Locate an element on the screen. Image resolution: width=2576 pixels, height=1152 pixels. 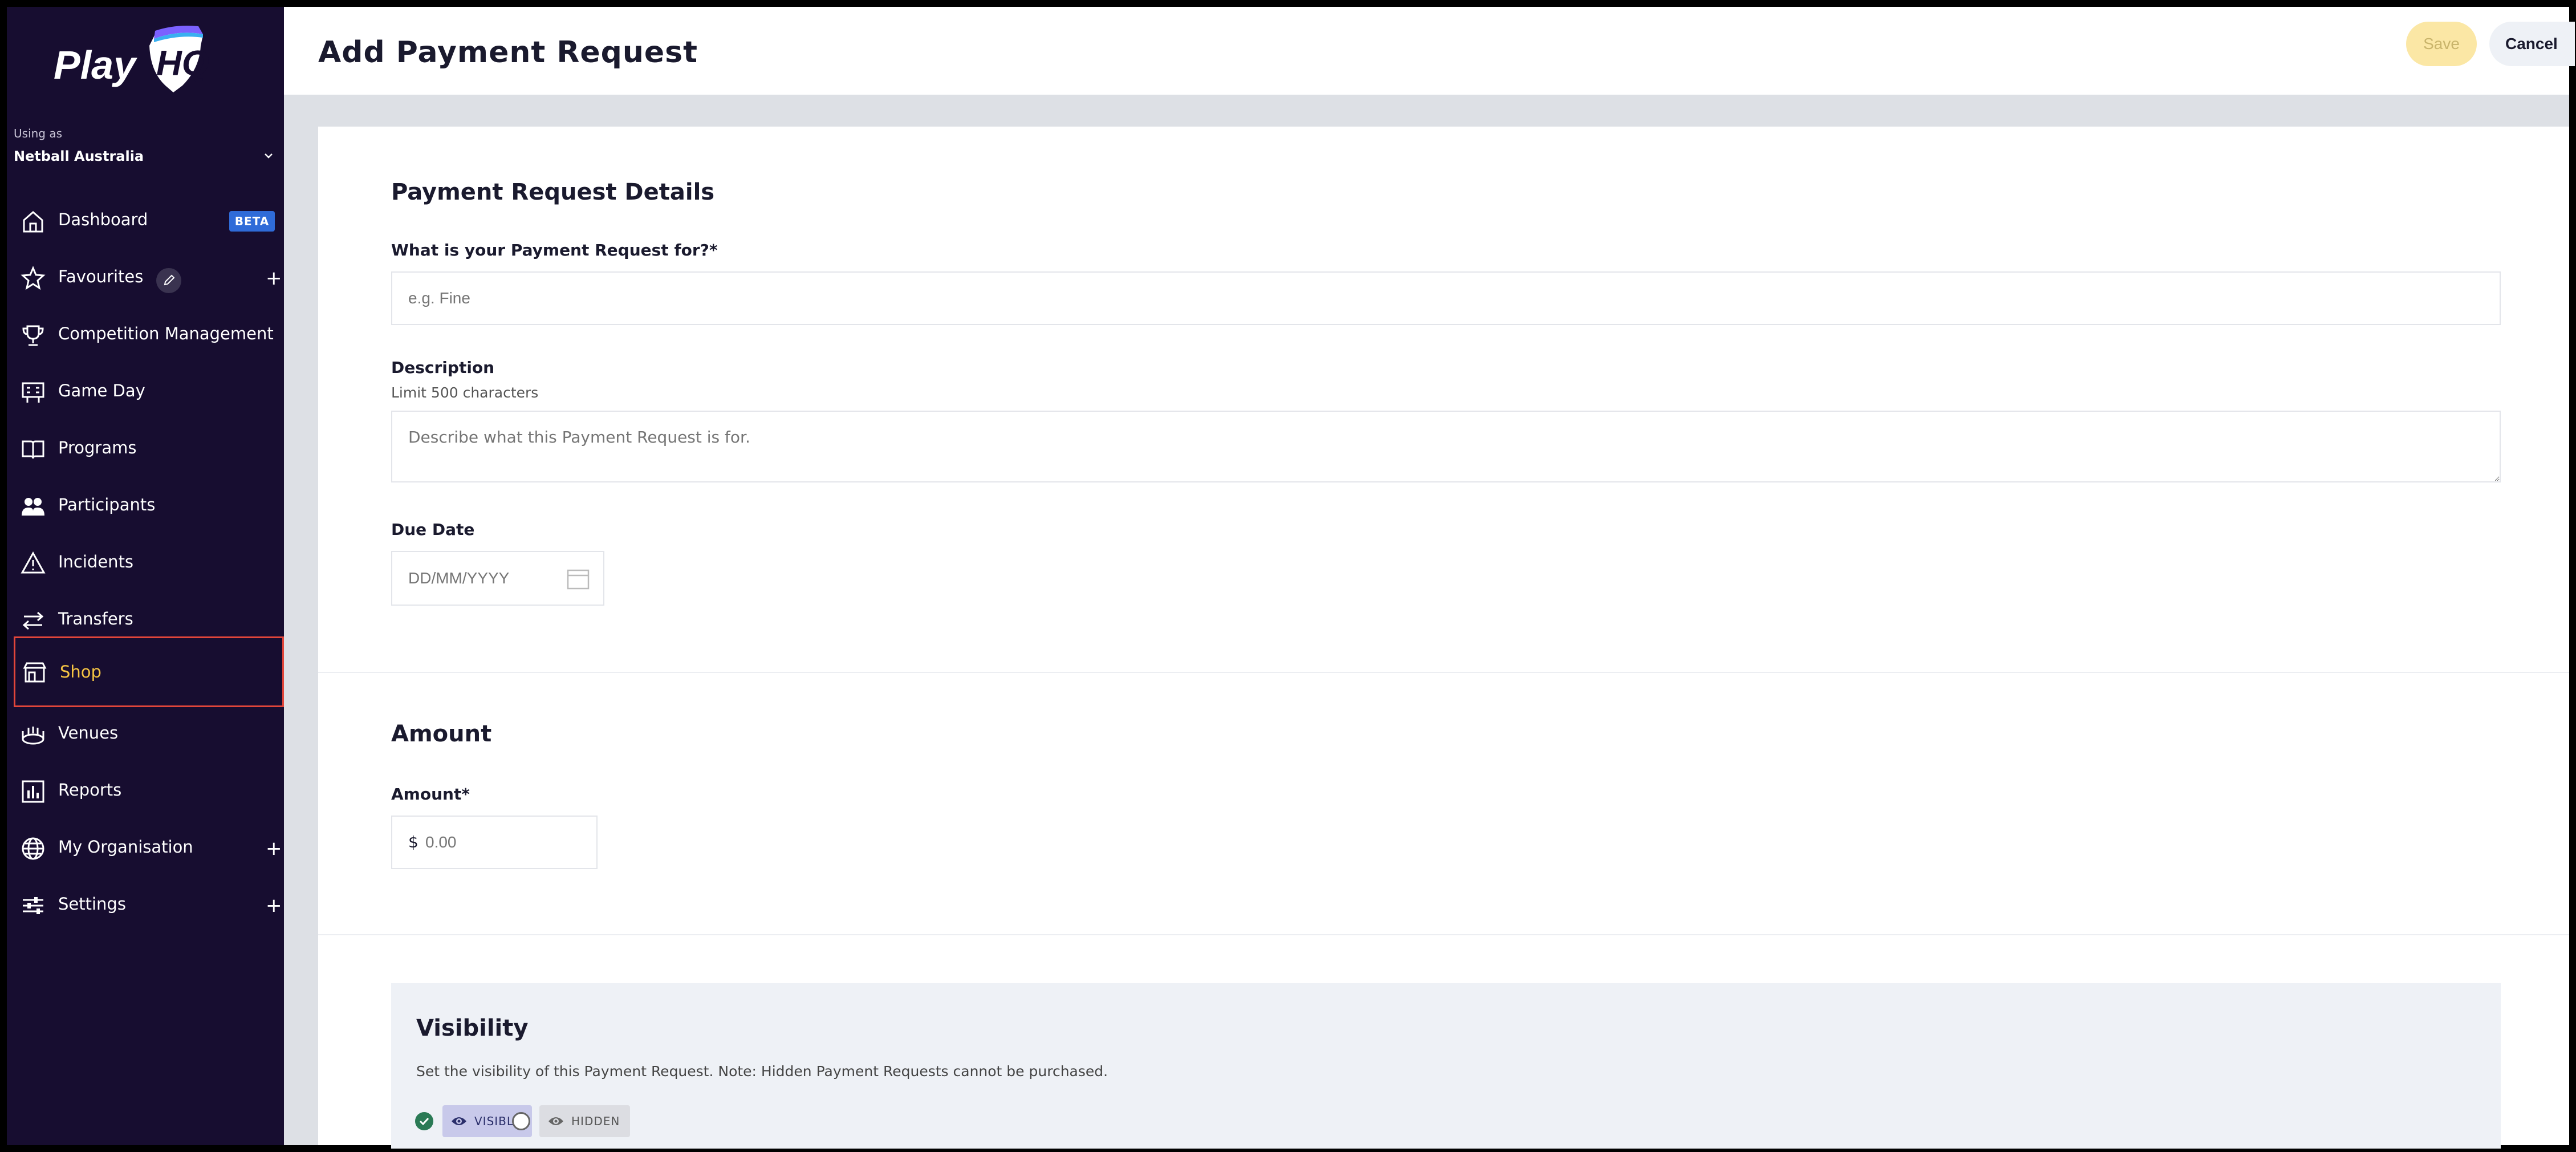
using-as-label: Using as is located at coordinates (38, 133).